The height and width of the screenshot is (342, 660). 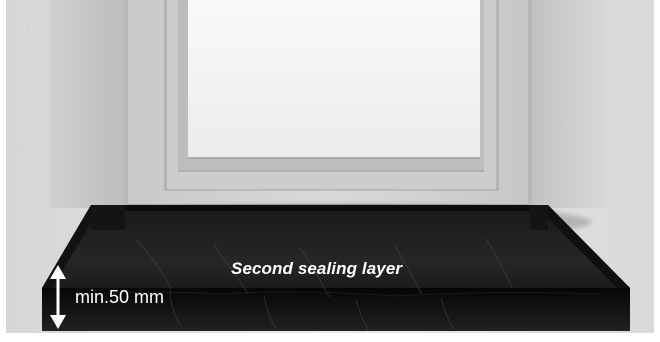 I want to click on sealing-layer-label: Second sealing layer, so click(x=317, y=268).